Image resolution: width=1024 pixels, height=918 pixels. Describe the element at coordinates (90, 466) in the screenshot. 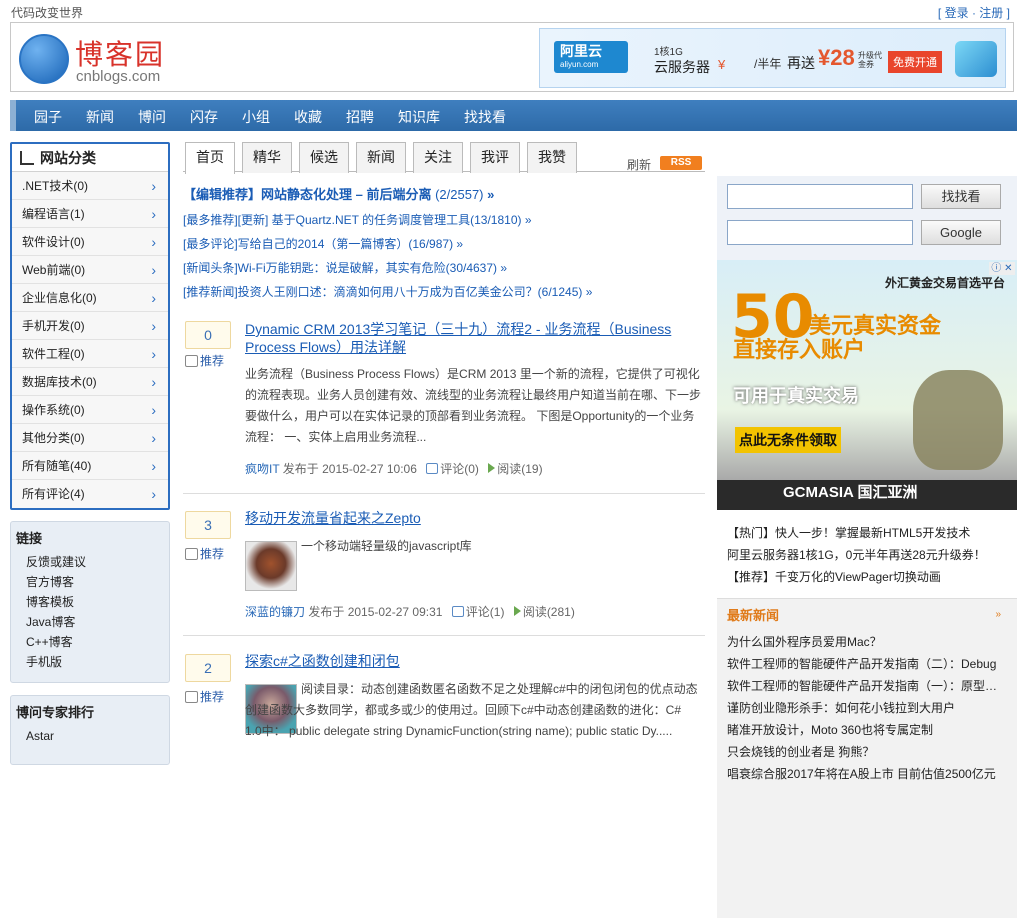

I see `category-item: 所有随笔(40) ›` at that location.